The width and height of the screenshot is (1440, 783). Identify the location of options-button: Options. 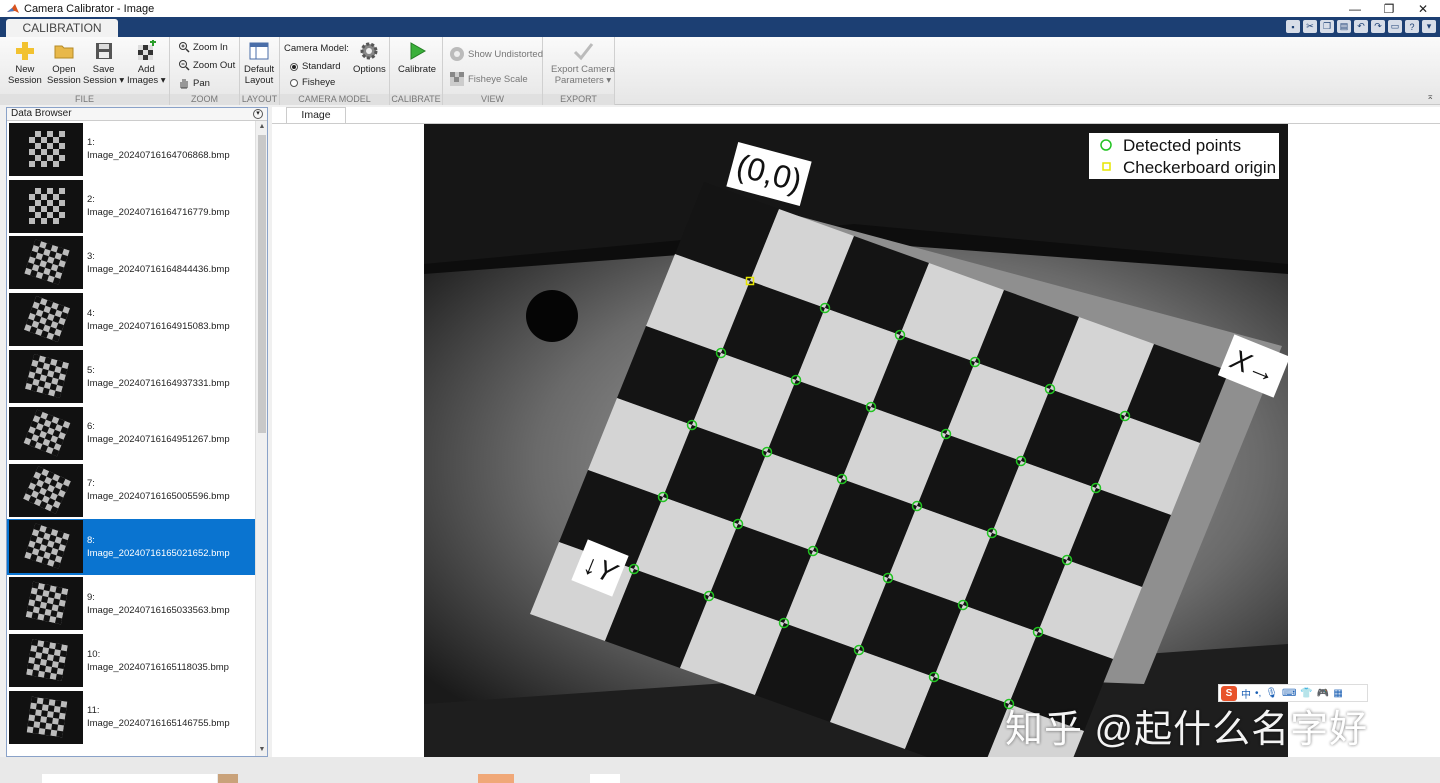
(369, 57).